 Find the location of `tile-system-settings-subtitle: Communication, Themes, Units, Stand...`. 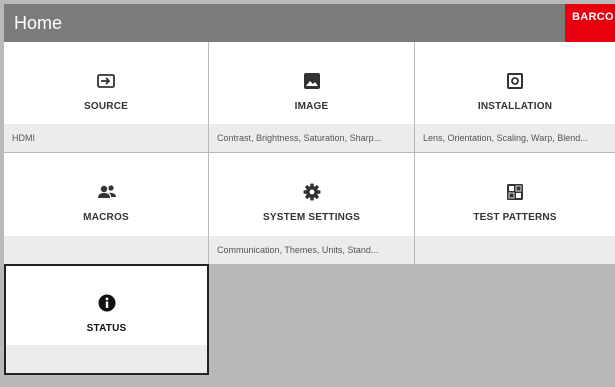

tile-system-settings-subtitle: Communication, Themes, Units, Stand... is located at coordinates (311, 250).